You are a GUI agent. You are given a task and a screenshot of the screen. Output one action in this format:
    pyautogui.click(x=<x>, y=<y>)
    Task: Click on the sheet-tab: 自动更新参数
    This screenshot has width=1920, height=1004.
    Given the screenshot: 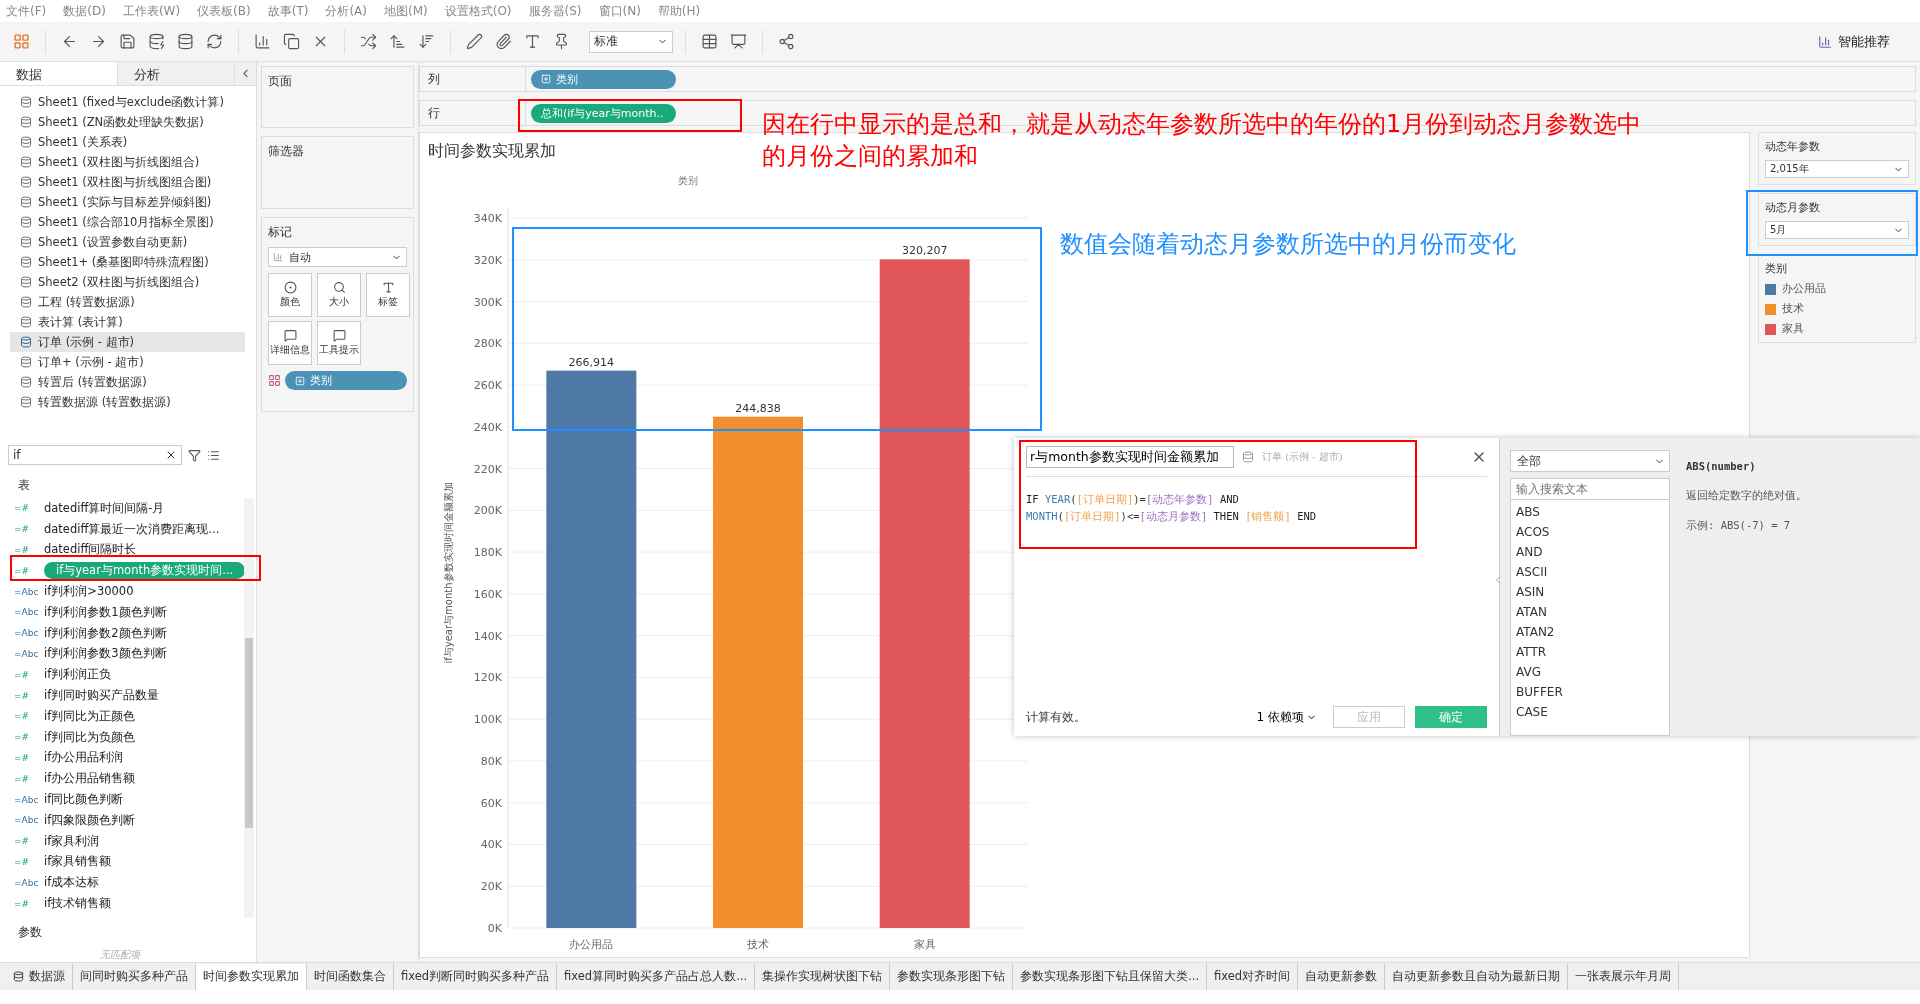 What is the action you would take?
    pyautogui.click(x=1342, y=976)
    